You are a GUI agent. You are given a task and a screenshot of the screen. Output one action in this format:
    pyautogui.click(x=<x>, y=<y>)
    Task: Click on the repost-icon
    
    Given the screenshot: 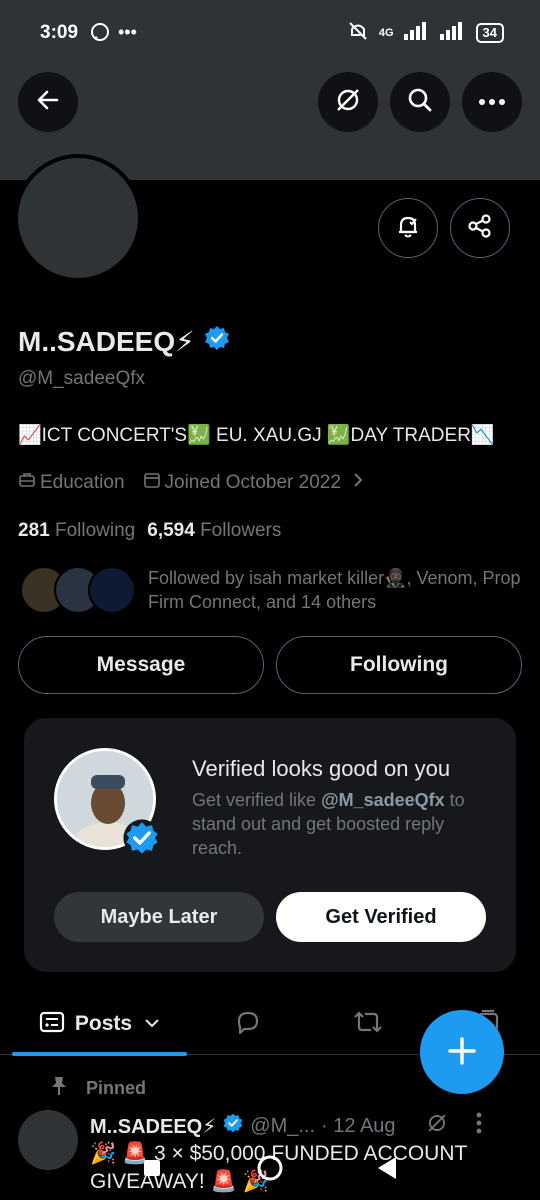 What is the action you would take?
    pyautogui.click(x=368, y=1024)
    